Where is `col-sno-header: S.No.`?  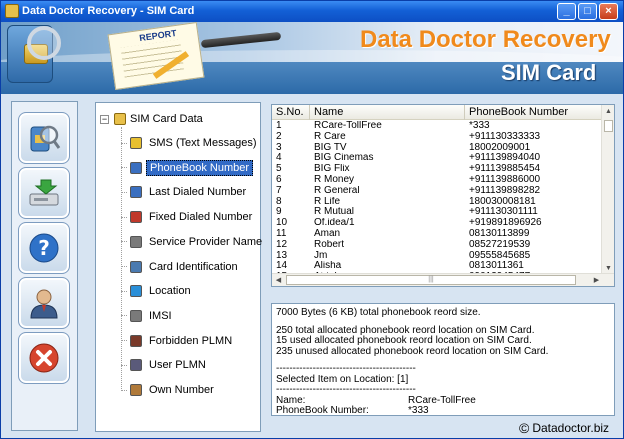
col-sno-header: S.No. is located at coordinates (291, 112).